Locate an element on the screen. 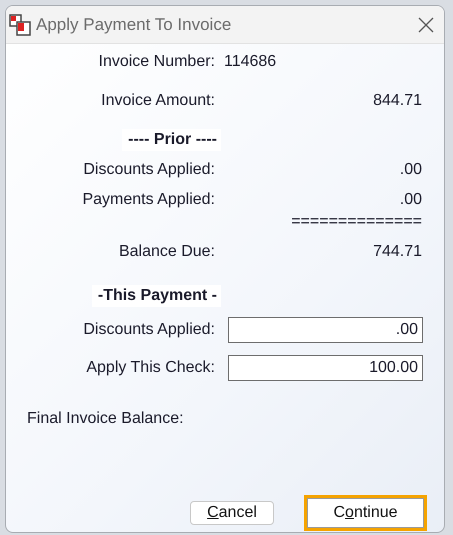  amount-value: 844.71 is located at coordinates (397, 101).